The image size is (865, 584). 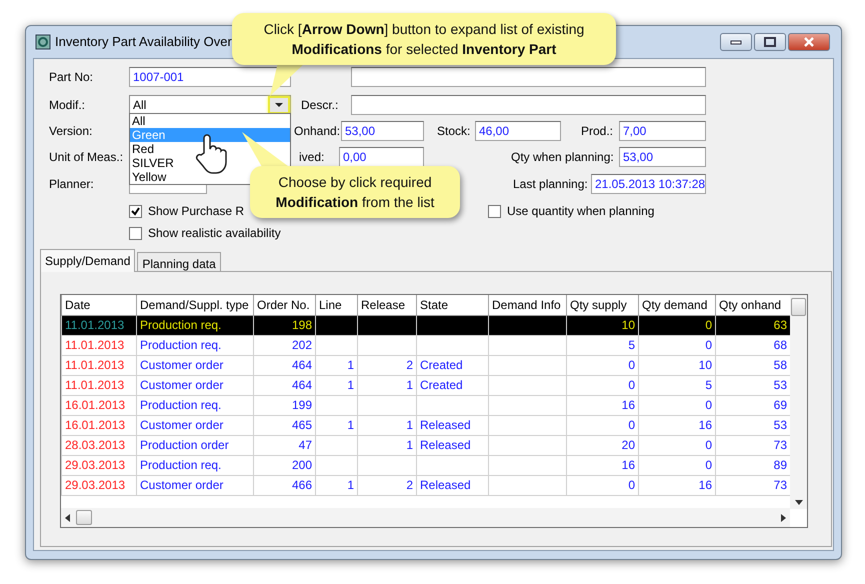 I want to click on window-title: Inventory Part Availability Over, so click(x=143, y=42).